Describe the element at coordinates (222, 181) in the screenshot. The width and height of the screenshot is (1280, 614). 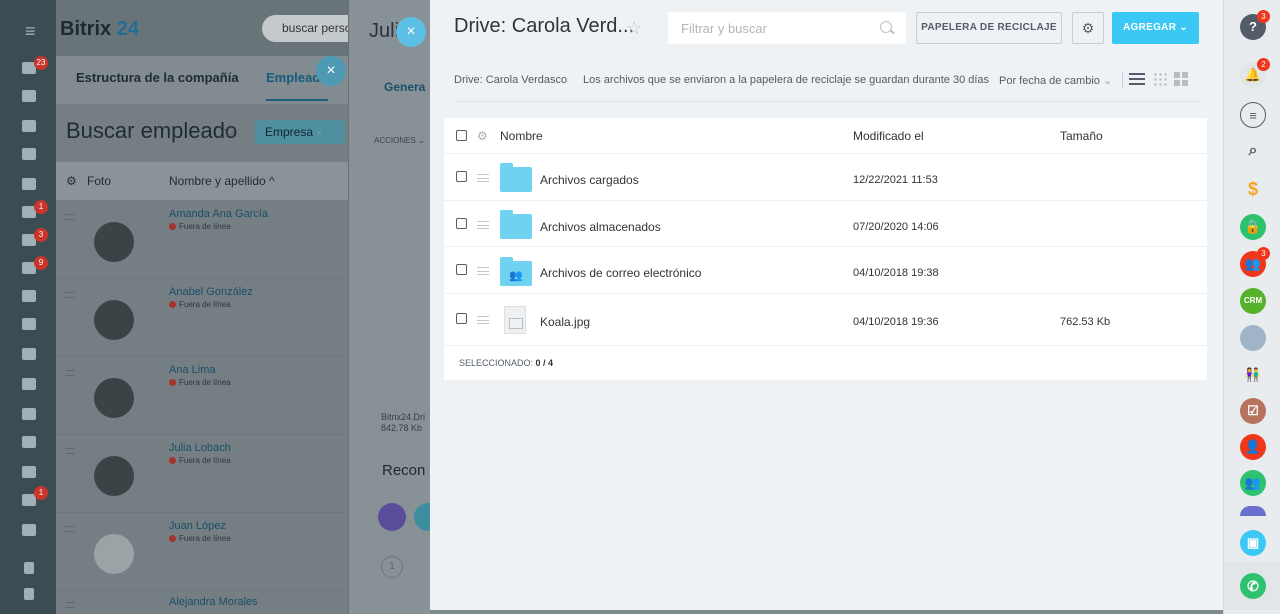
I see `column-name: Nombre y apellido ^` at that location.